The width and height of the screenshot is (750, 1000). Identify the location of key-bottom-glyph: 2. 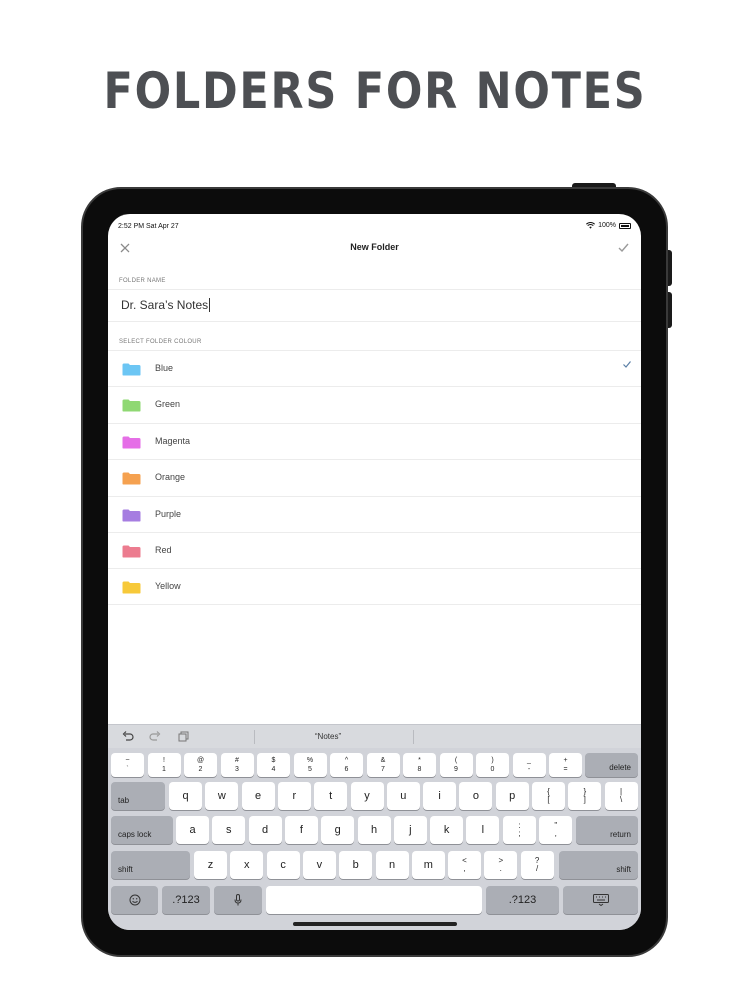
(200, 769).